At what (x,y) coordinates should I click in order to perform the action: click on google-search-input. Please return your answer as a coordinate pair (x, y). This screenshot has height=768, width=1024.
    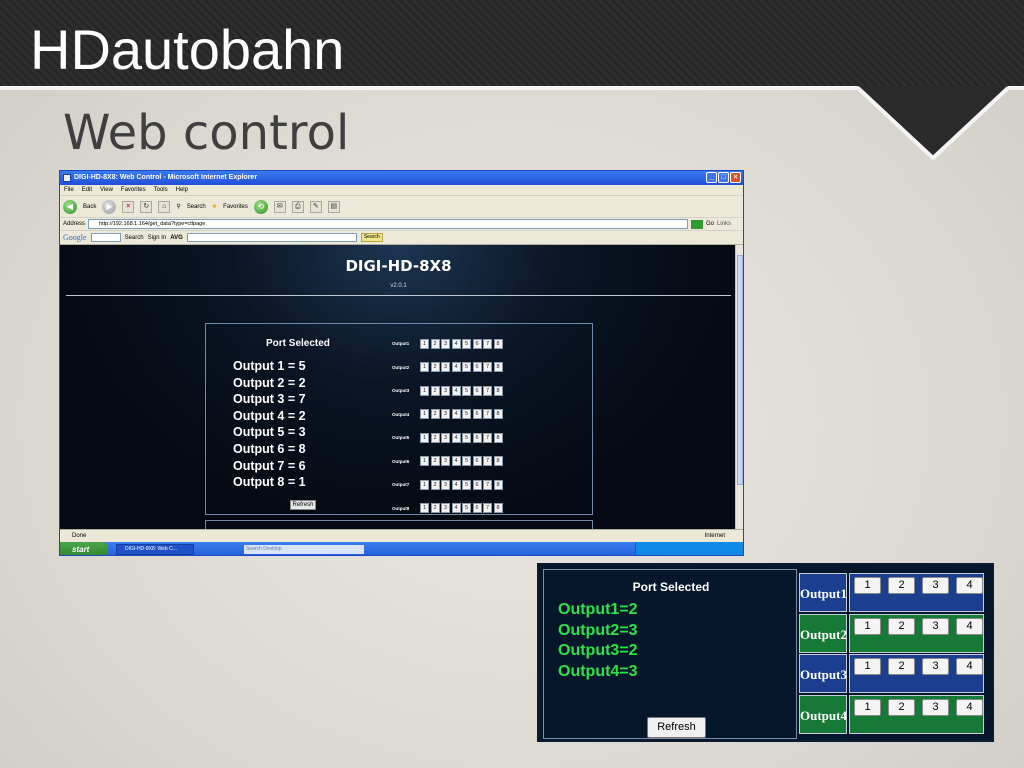
    Looking at the image, I should click on (105, 237).